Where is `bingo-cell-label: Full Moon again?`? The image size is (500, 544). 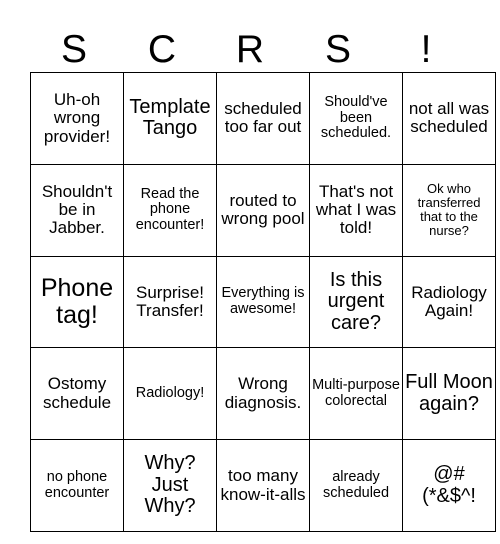 bingo-cell-label: Full Moon again? is located at coordinates (449, 393).